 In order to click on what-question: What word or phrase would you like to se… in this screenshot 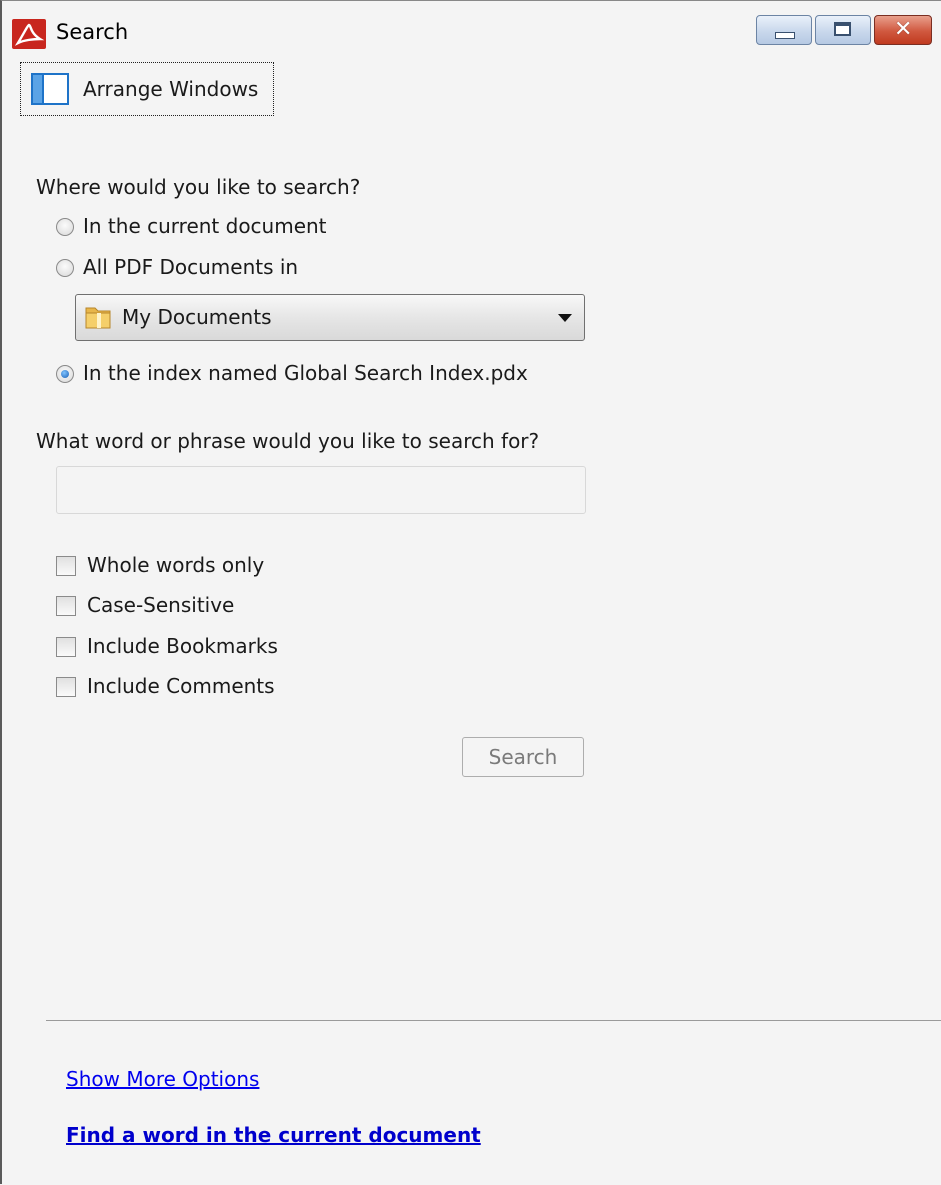, I will do `click(288, 441)`.